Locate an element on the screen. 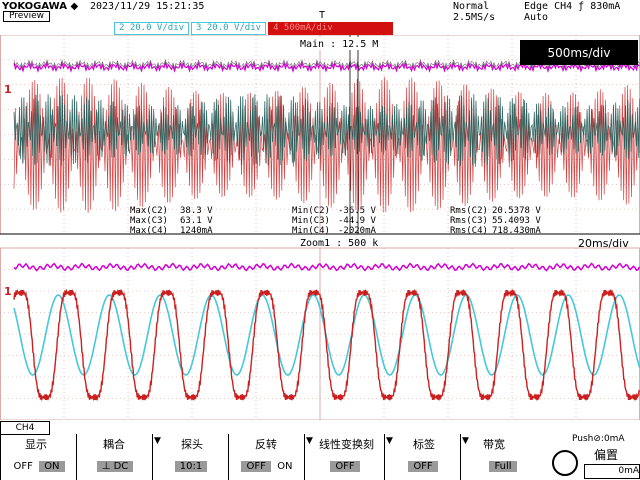 The width and height of the screenshot is (640, 480). measurement-cell: Min(C2) is located at coordinates (311, 211).